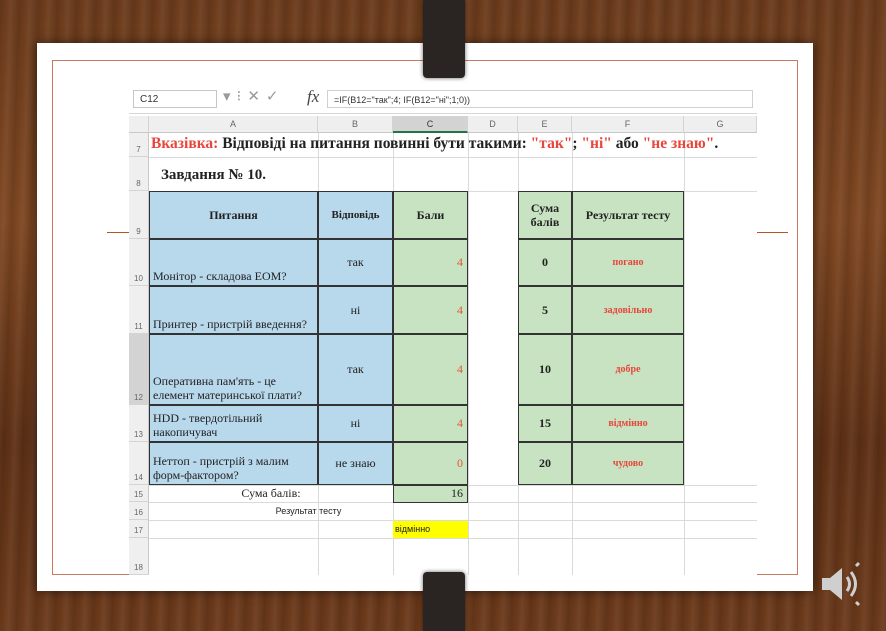  I want to click on row-header-14: 14, so click(139, 463).